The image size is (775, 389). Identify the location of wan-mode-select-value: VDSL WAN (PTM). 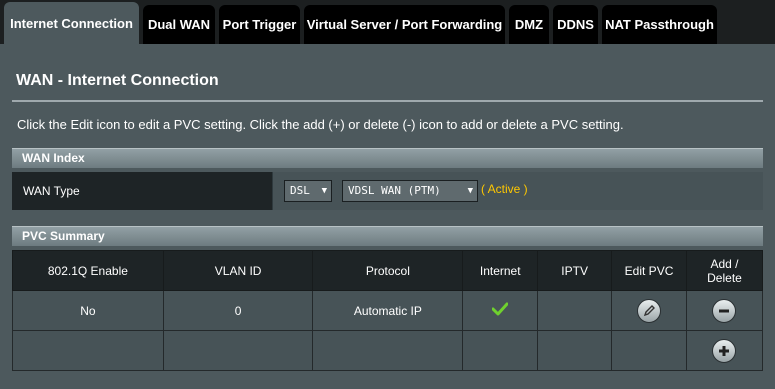
(394, 190).